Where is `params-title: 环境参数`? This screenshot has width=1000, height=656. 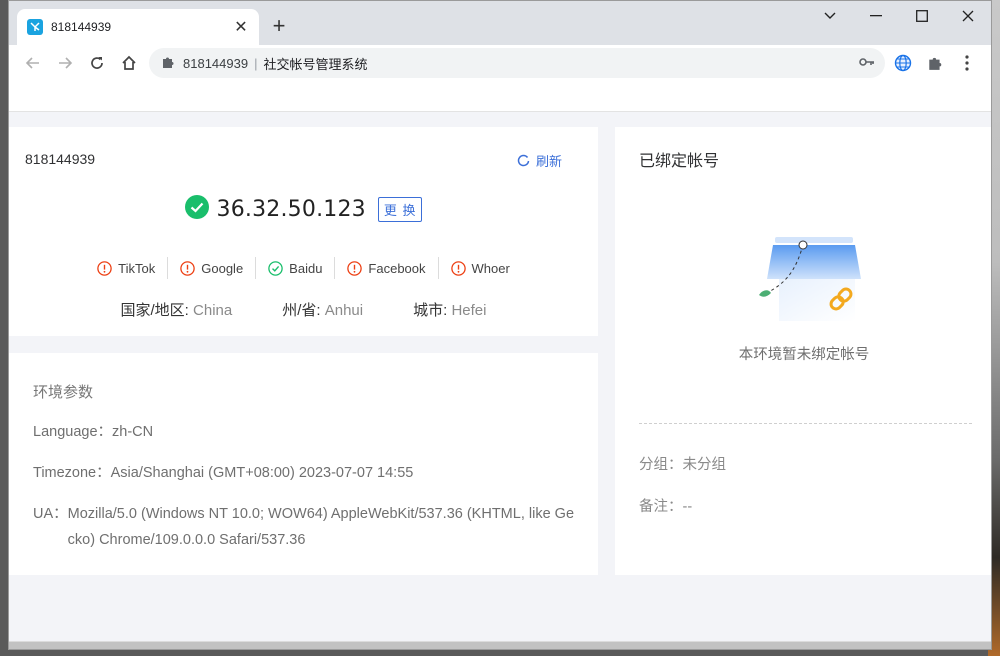 params-title: 环境参数 is located at coordinates (63, 392).